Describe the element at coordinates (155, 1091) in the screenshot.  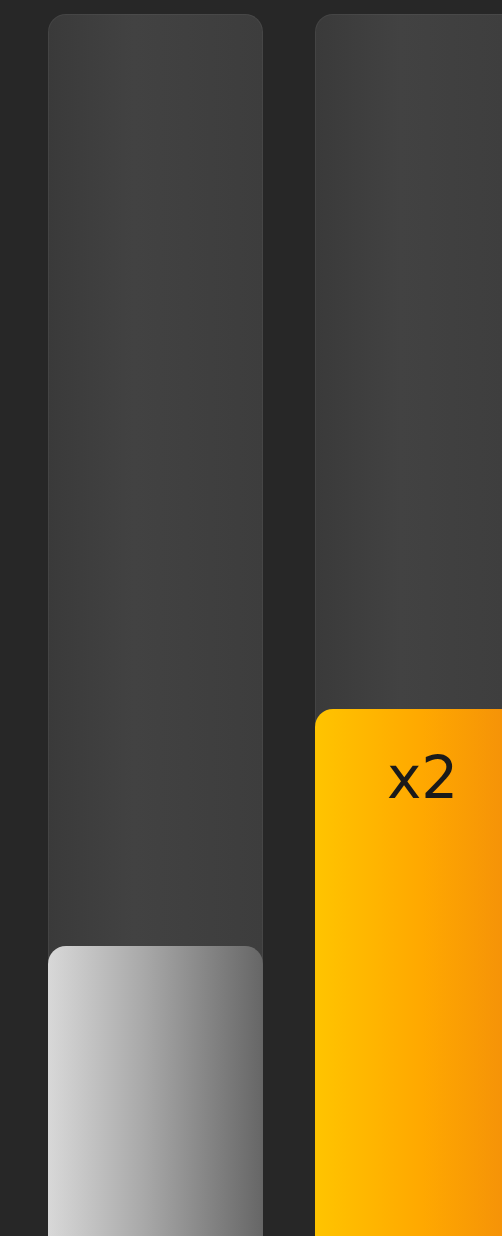
I see `slider-fill` at that location.